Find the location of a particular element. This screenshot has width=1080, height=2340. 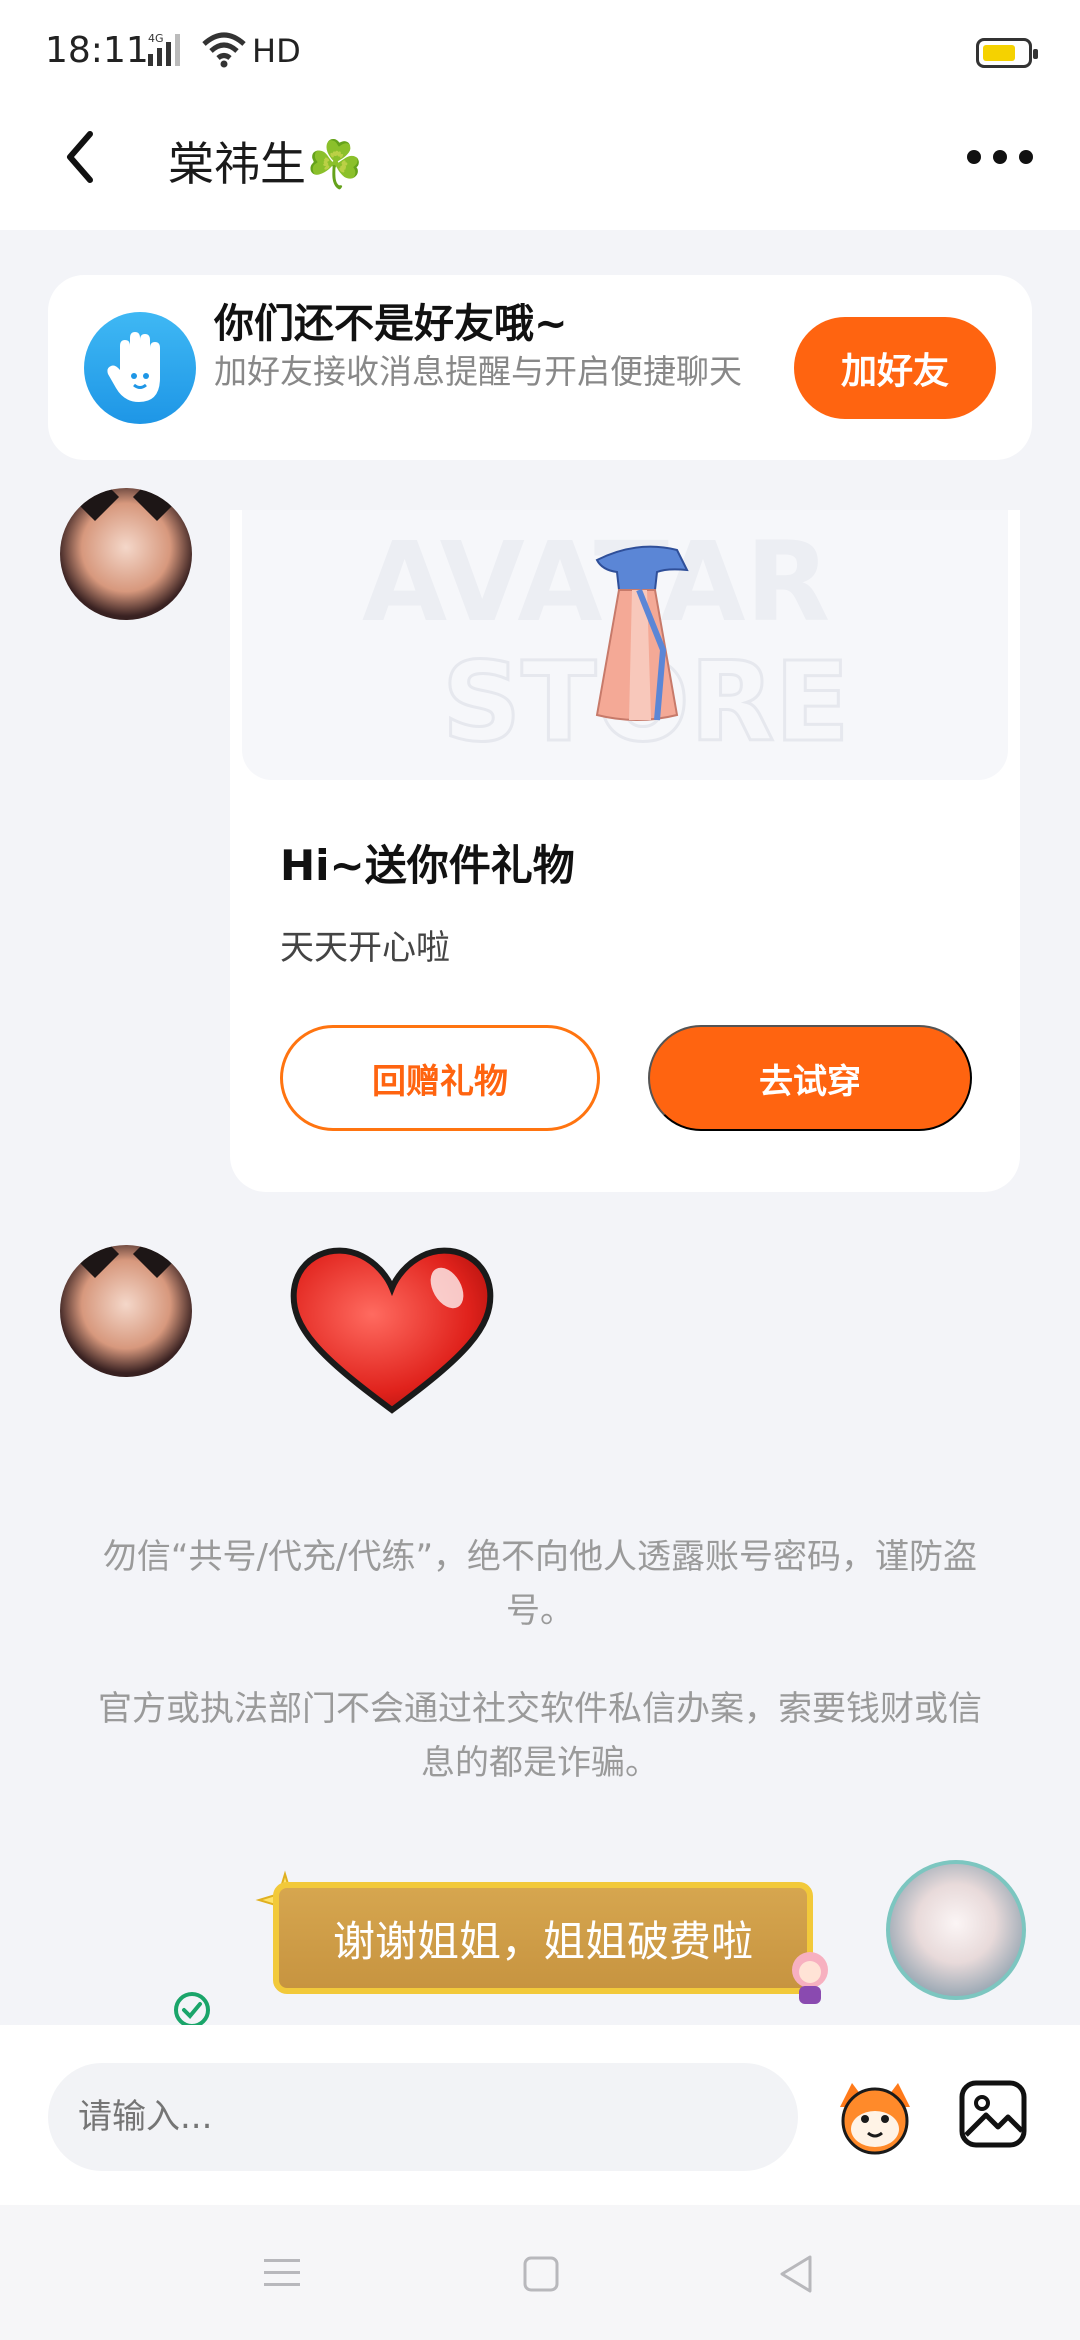

battery-icon is located at coordinates (1007, 53).